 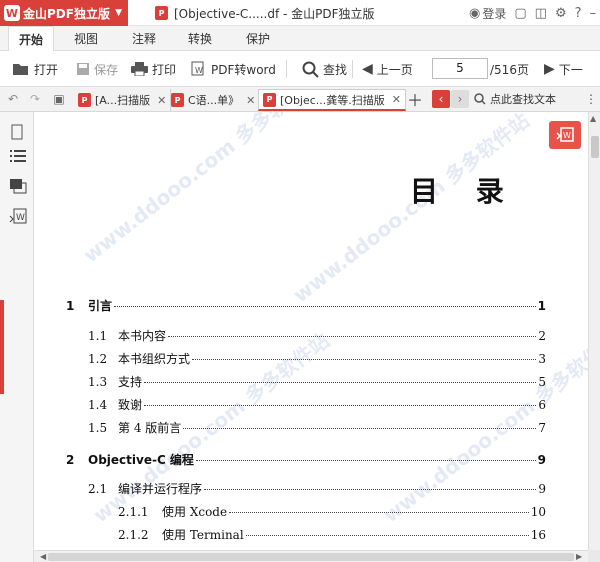 What do you see at coordinates (494, 13) in the screenshot?
I see `login-label: 登录` at bounding box center [494, 13].